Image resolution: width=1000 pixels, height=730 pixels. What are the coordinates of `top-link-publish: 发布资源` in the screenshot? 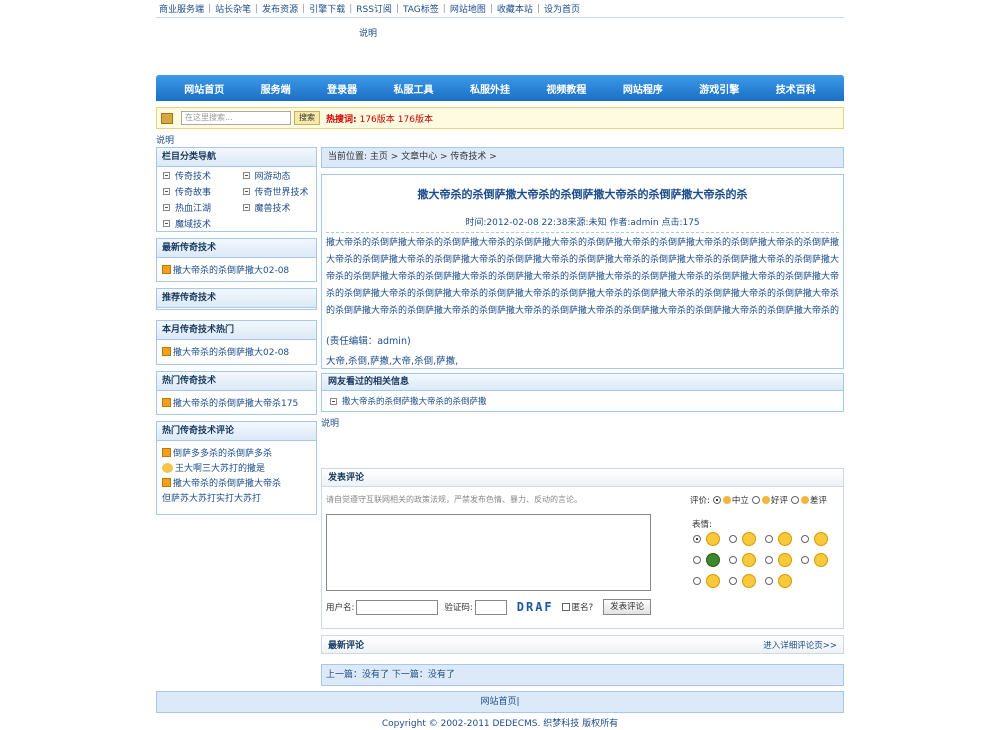 It's located at (280, 8).